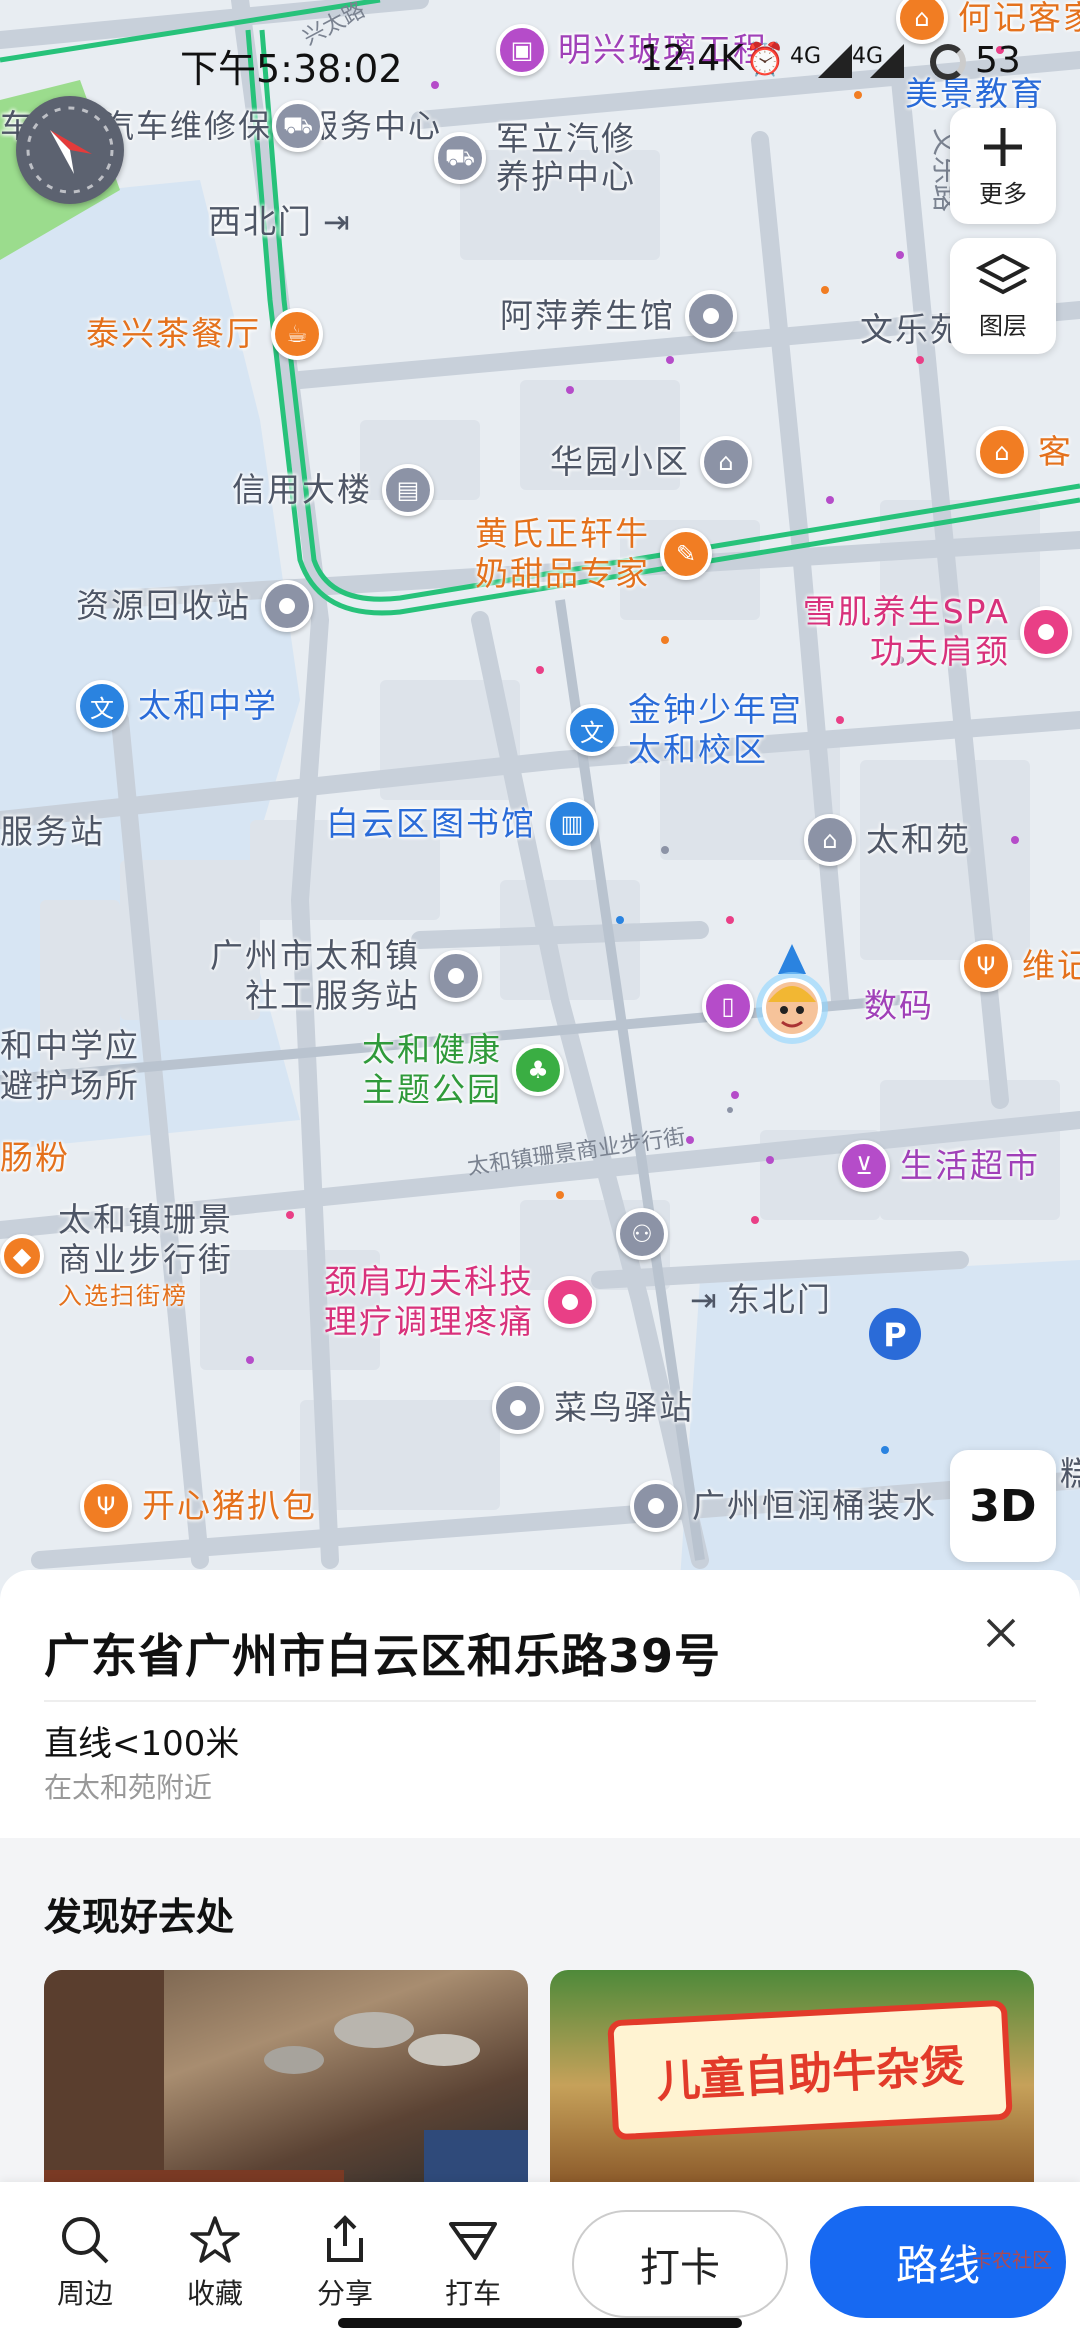 The height and width of the screenshot is (2340, 1080). I want to click on poi-junli: ⛟ 军立汽修养护中心, so click(535, 158).